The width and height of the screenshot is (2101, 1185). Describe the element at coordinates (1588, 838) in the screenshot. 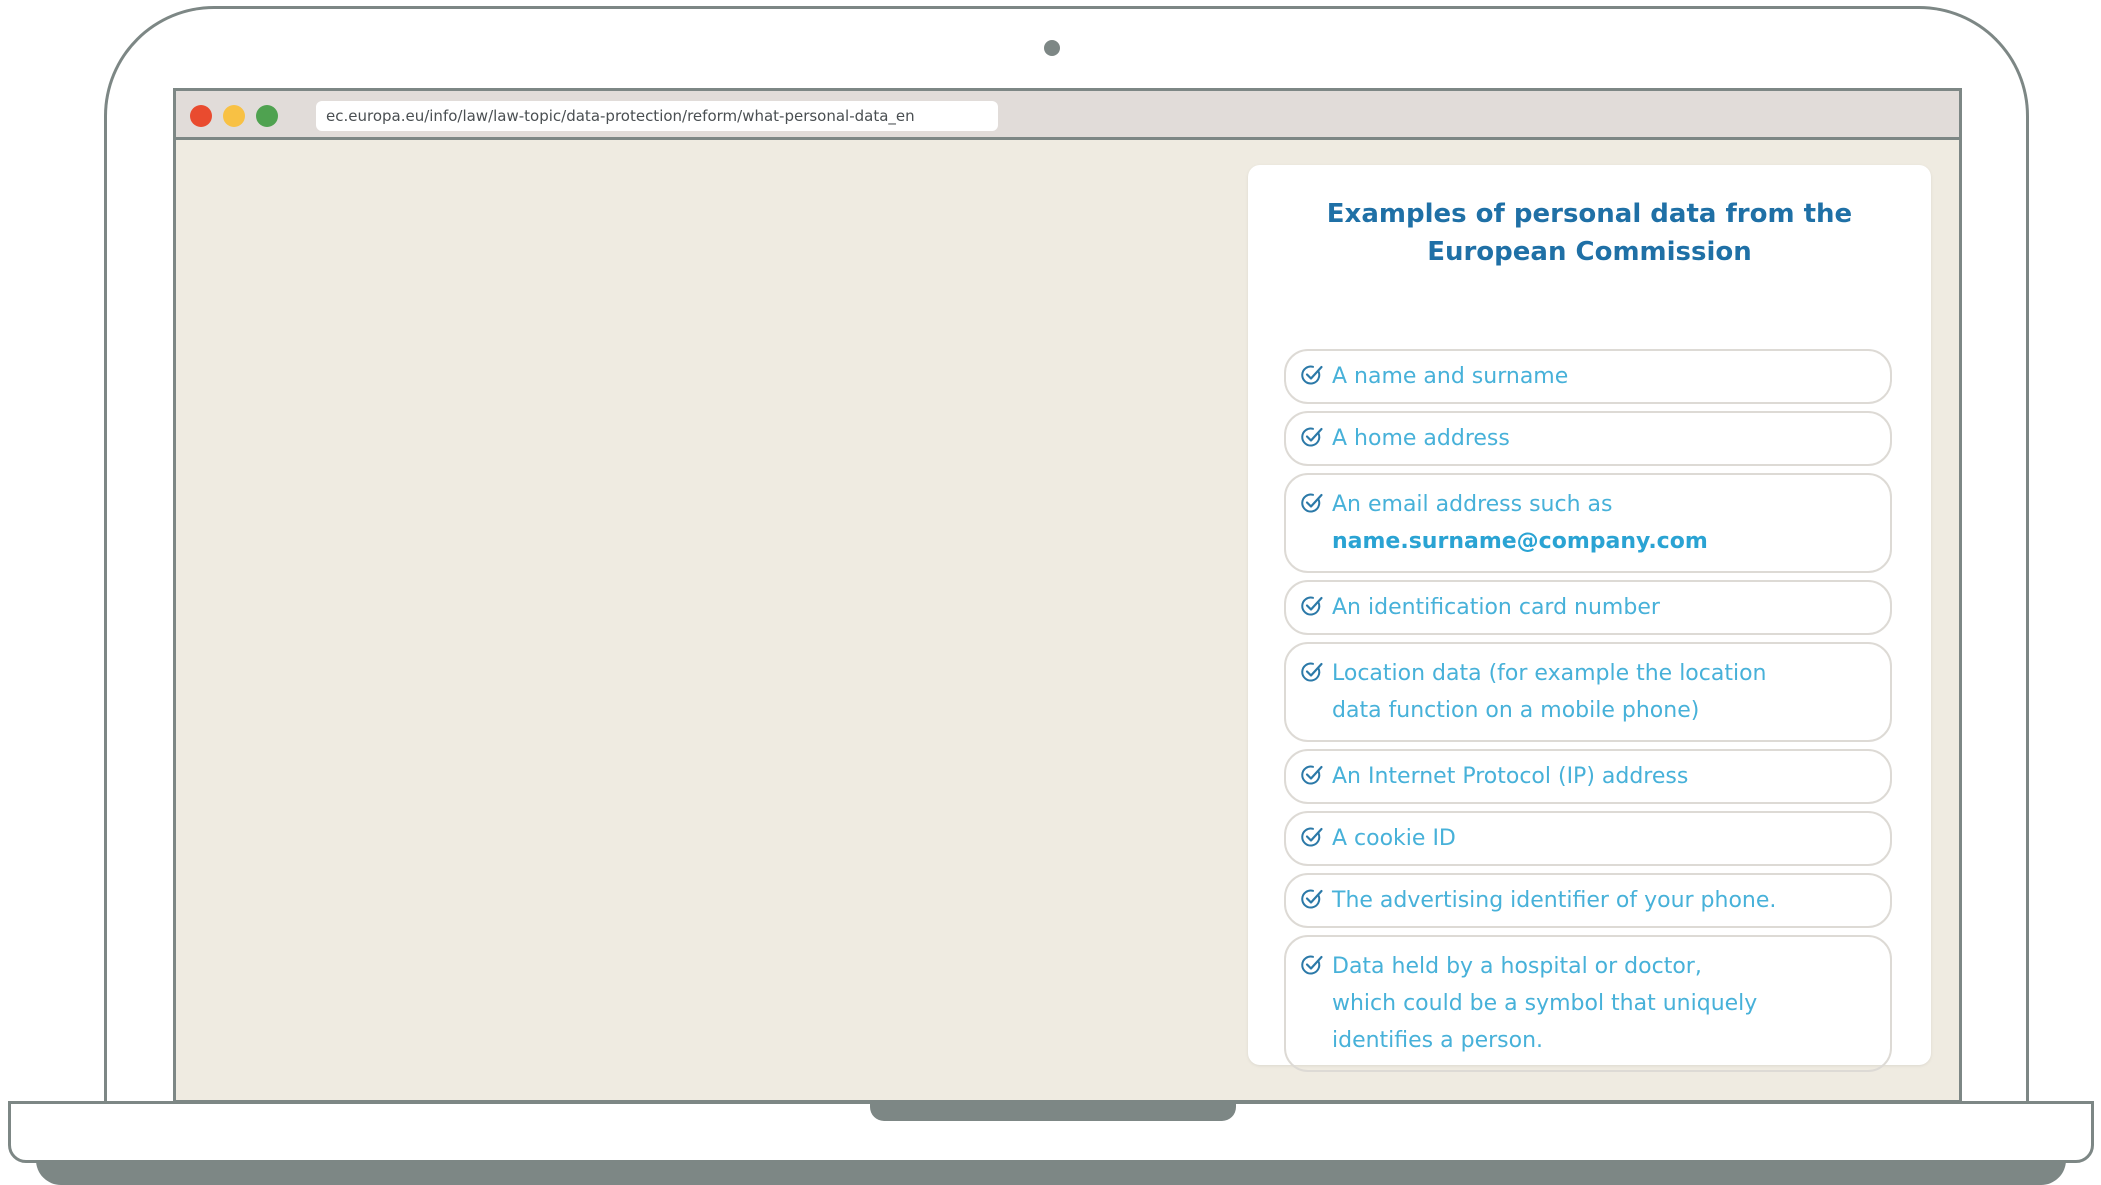

I see `list-item: A cookie ID` at that location.